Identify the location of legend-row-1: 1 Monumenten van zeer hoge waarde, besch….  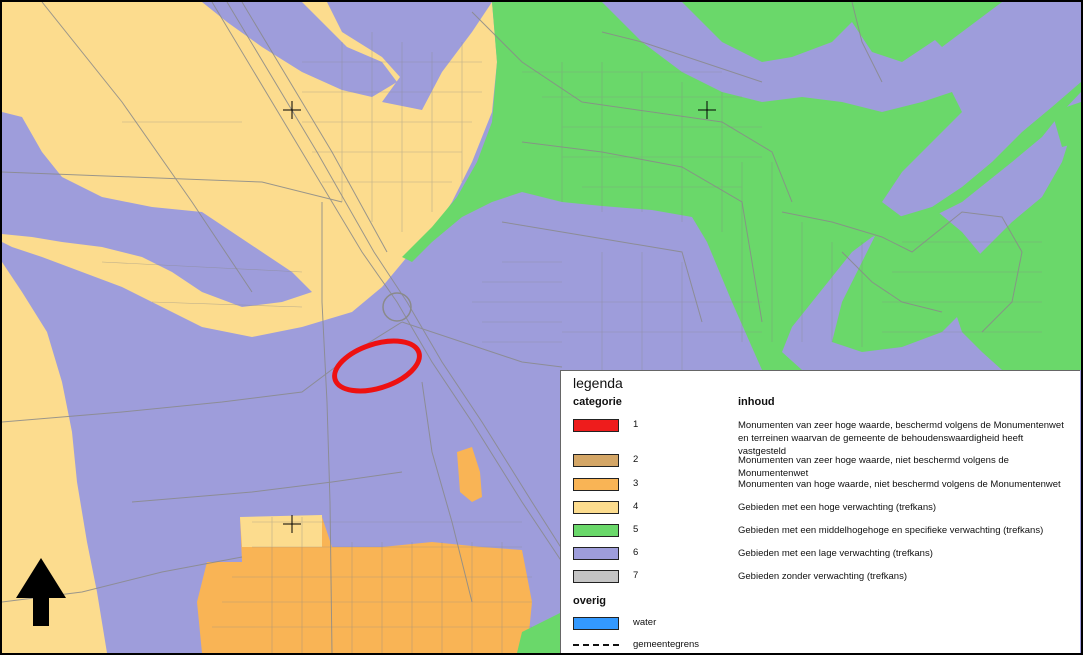
(823, 436).